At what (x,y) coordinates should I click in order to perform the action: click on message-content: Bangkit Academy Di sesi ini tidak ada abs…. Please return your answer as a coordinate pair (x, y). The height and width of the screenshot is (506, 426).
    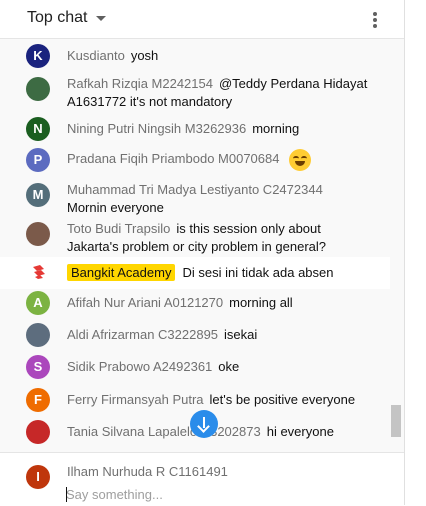
    Looking at the image, I should click on (221, 273).